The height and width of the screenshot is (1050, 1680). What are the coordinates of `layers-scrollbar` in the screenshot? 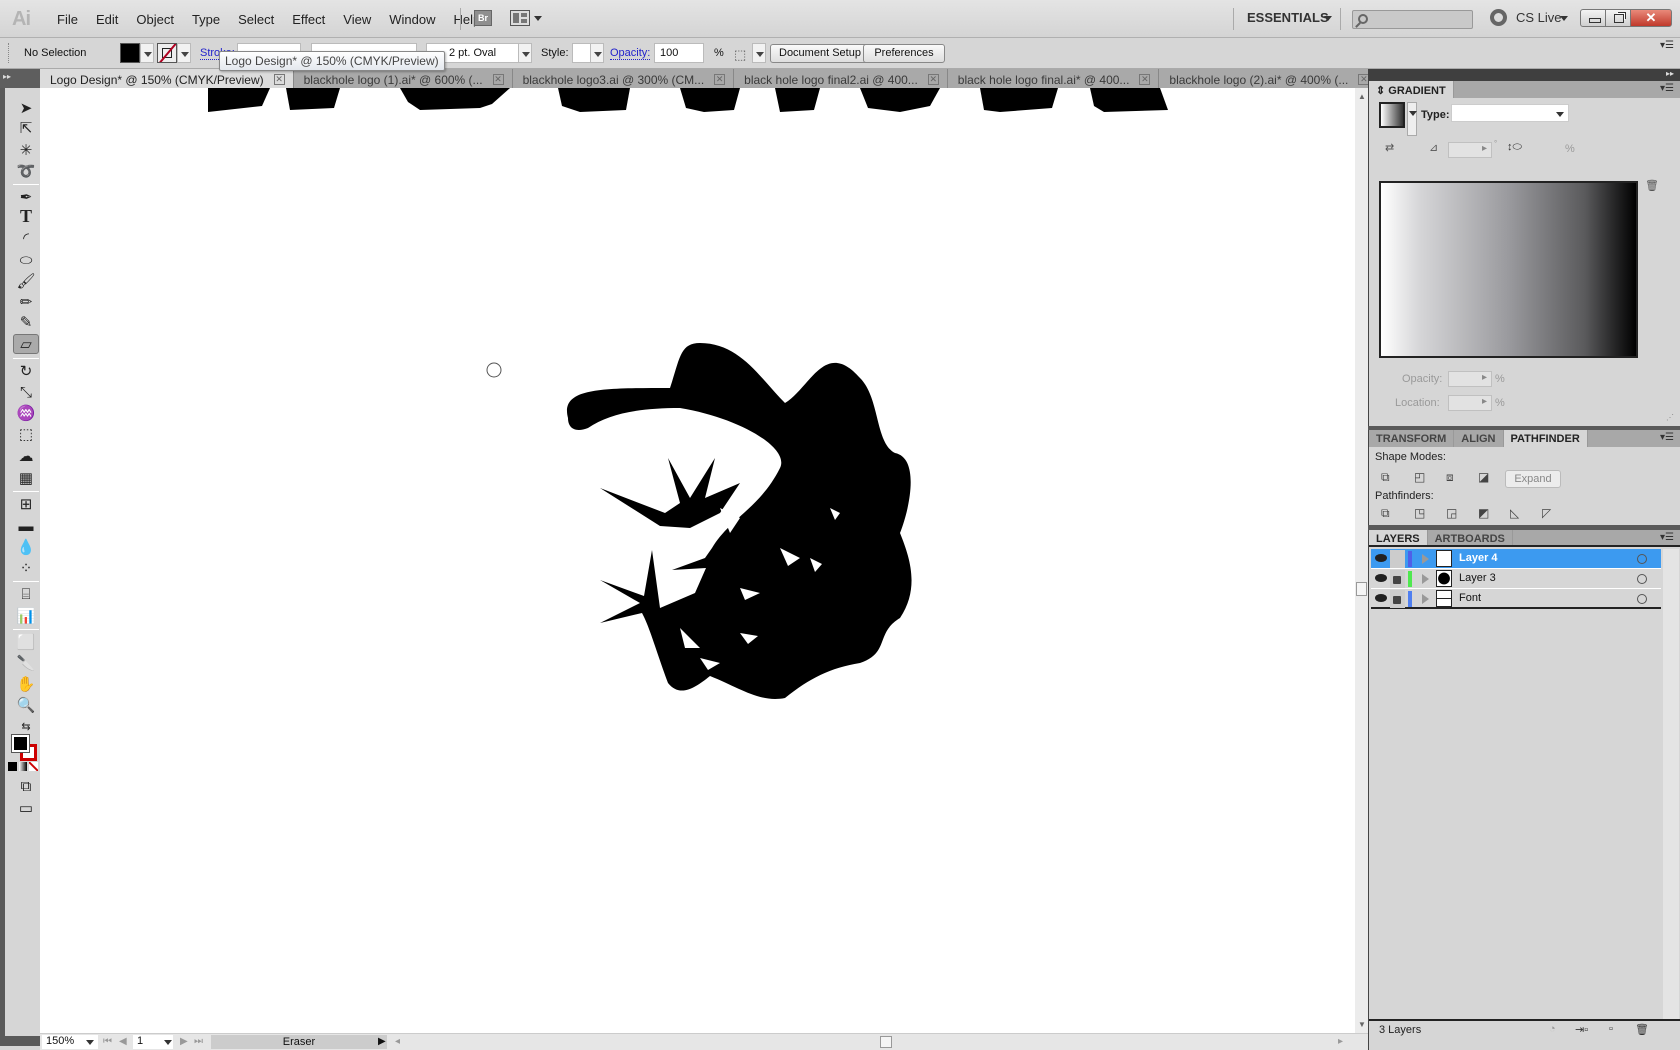 It's located at (1671, 784).